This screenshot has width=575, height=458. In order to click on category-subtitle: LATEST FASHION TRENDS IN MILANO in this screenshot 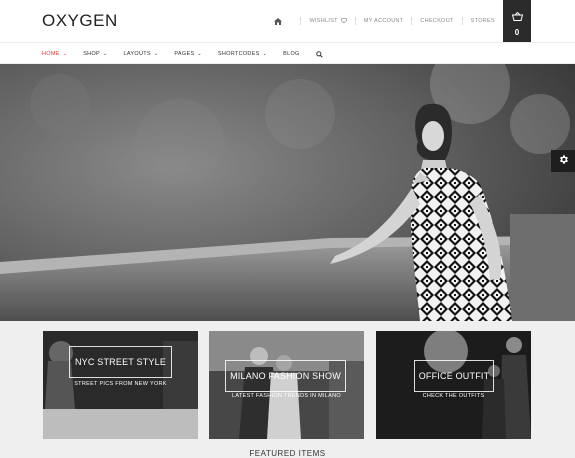, I will do `click(286, 396)`.